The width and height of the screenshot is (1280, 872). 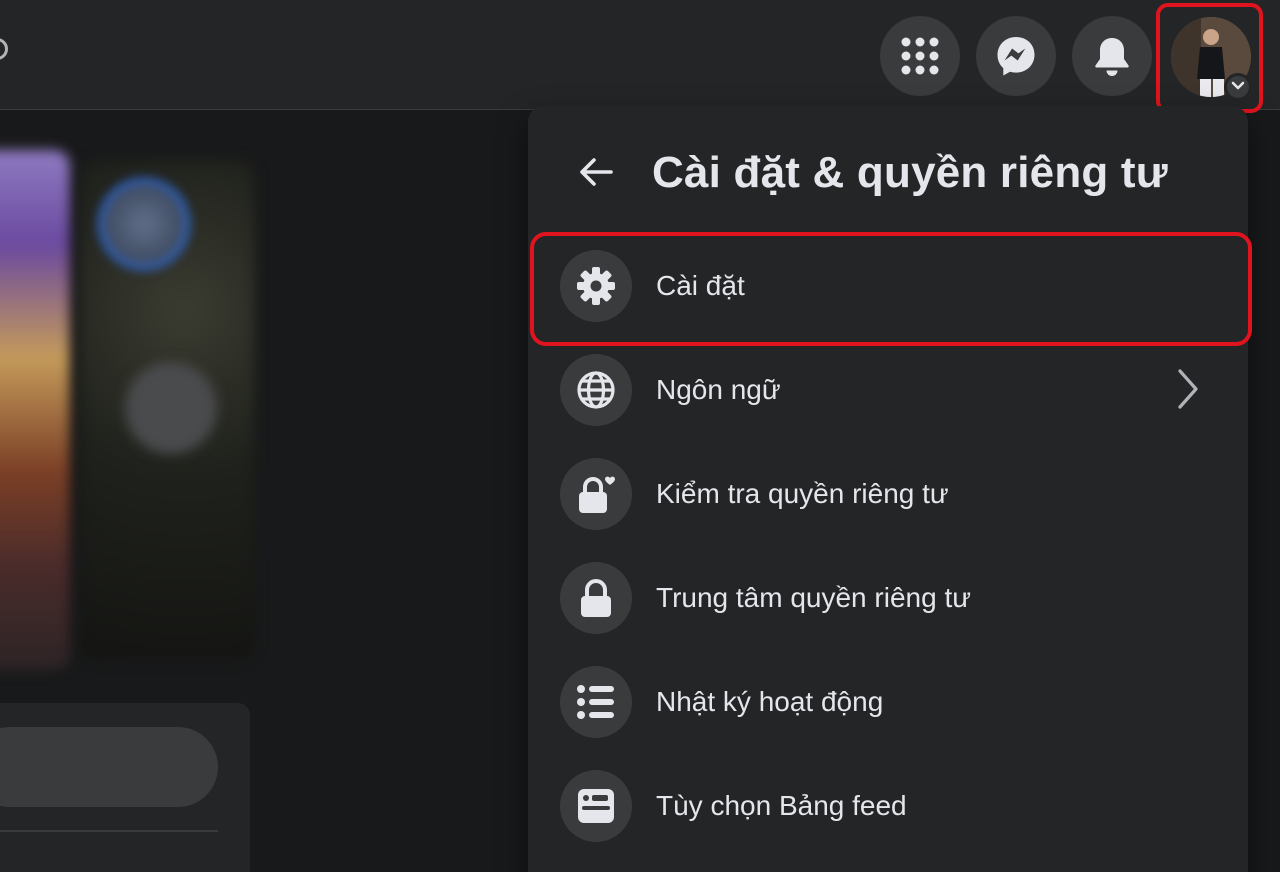 What do you see at coordinates (144, 224) in the screenshot?
I see `story-avatar` at bounding box center [144, 224].